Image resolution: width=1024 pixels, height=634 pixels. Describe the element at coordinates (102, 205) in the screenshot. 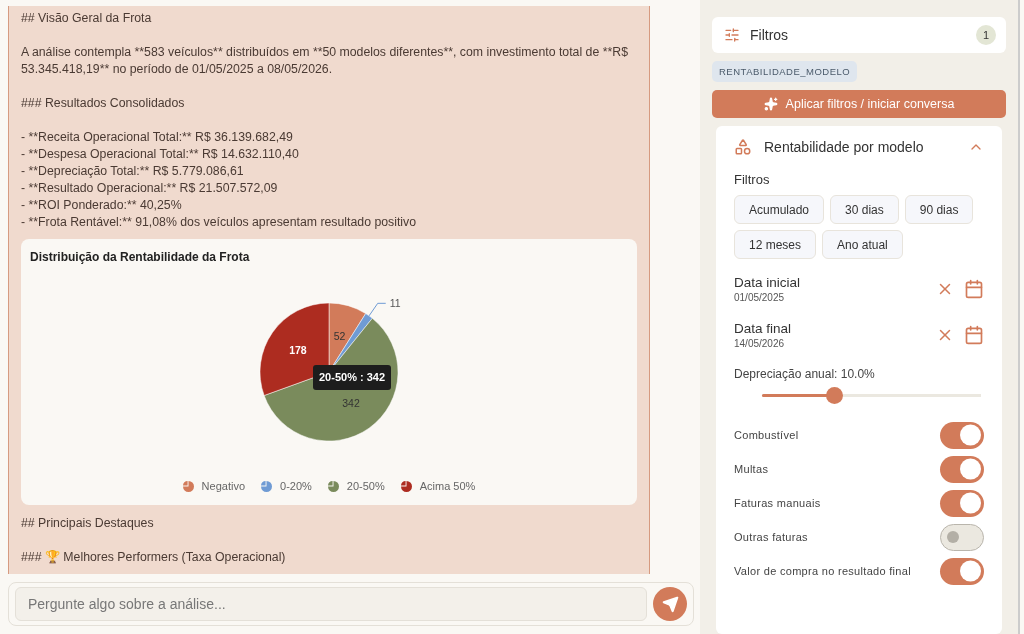

I see `list-item: - **ROI Ponderado:** 40,25%` at that location.